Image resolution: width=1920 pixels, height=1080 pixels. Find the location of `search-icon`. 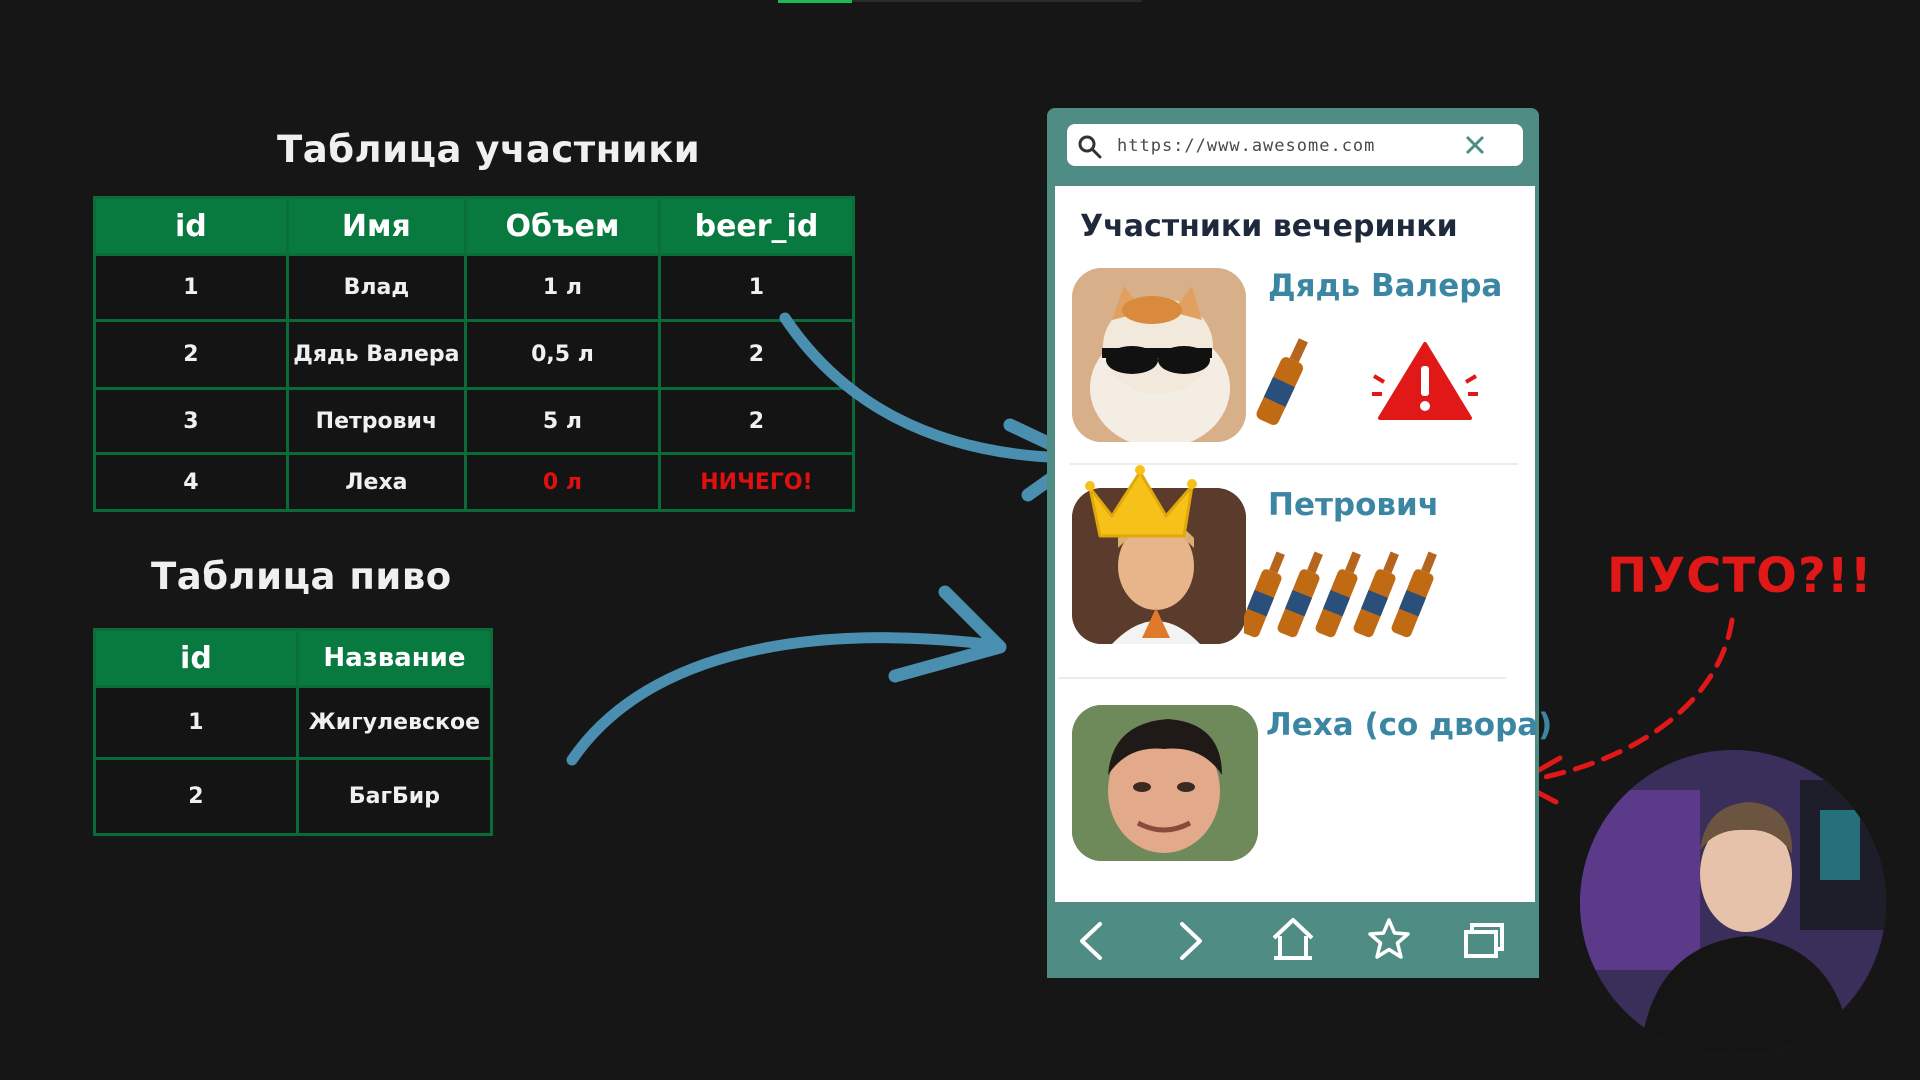

search-icon is located at coordinates (1090, 147).